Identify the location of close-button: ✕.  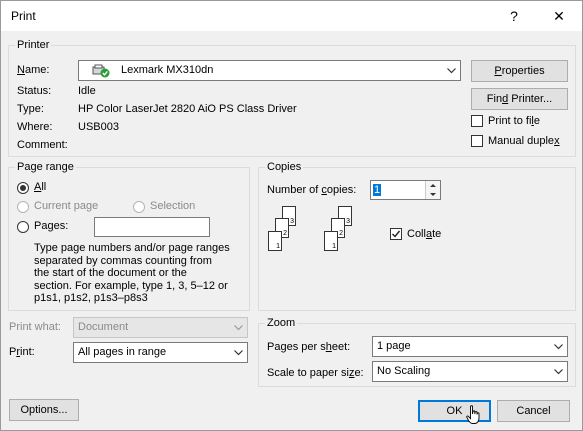
(559, 16).